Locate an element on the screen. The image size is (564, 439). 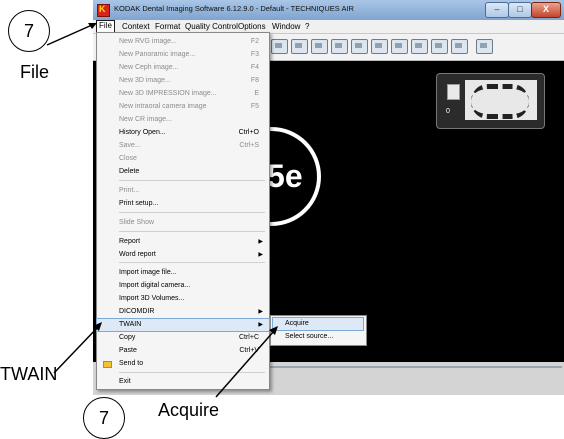
step-number-circle-top: 7 is located at coordinates (29, 31).